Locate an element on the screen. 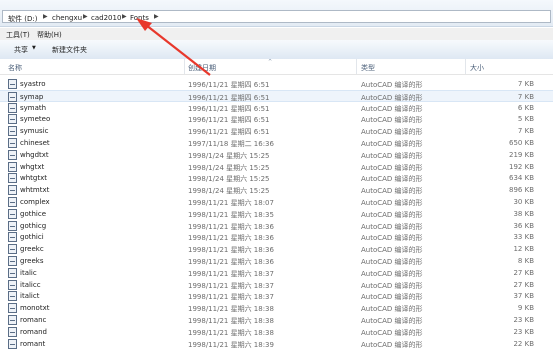  annotation-arrow is located at coordinates (173, 47).